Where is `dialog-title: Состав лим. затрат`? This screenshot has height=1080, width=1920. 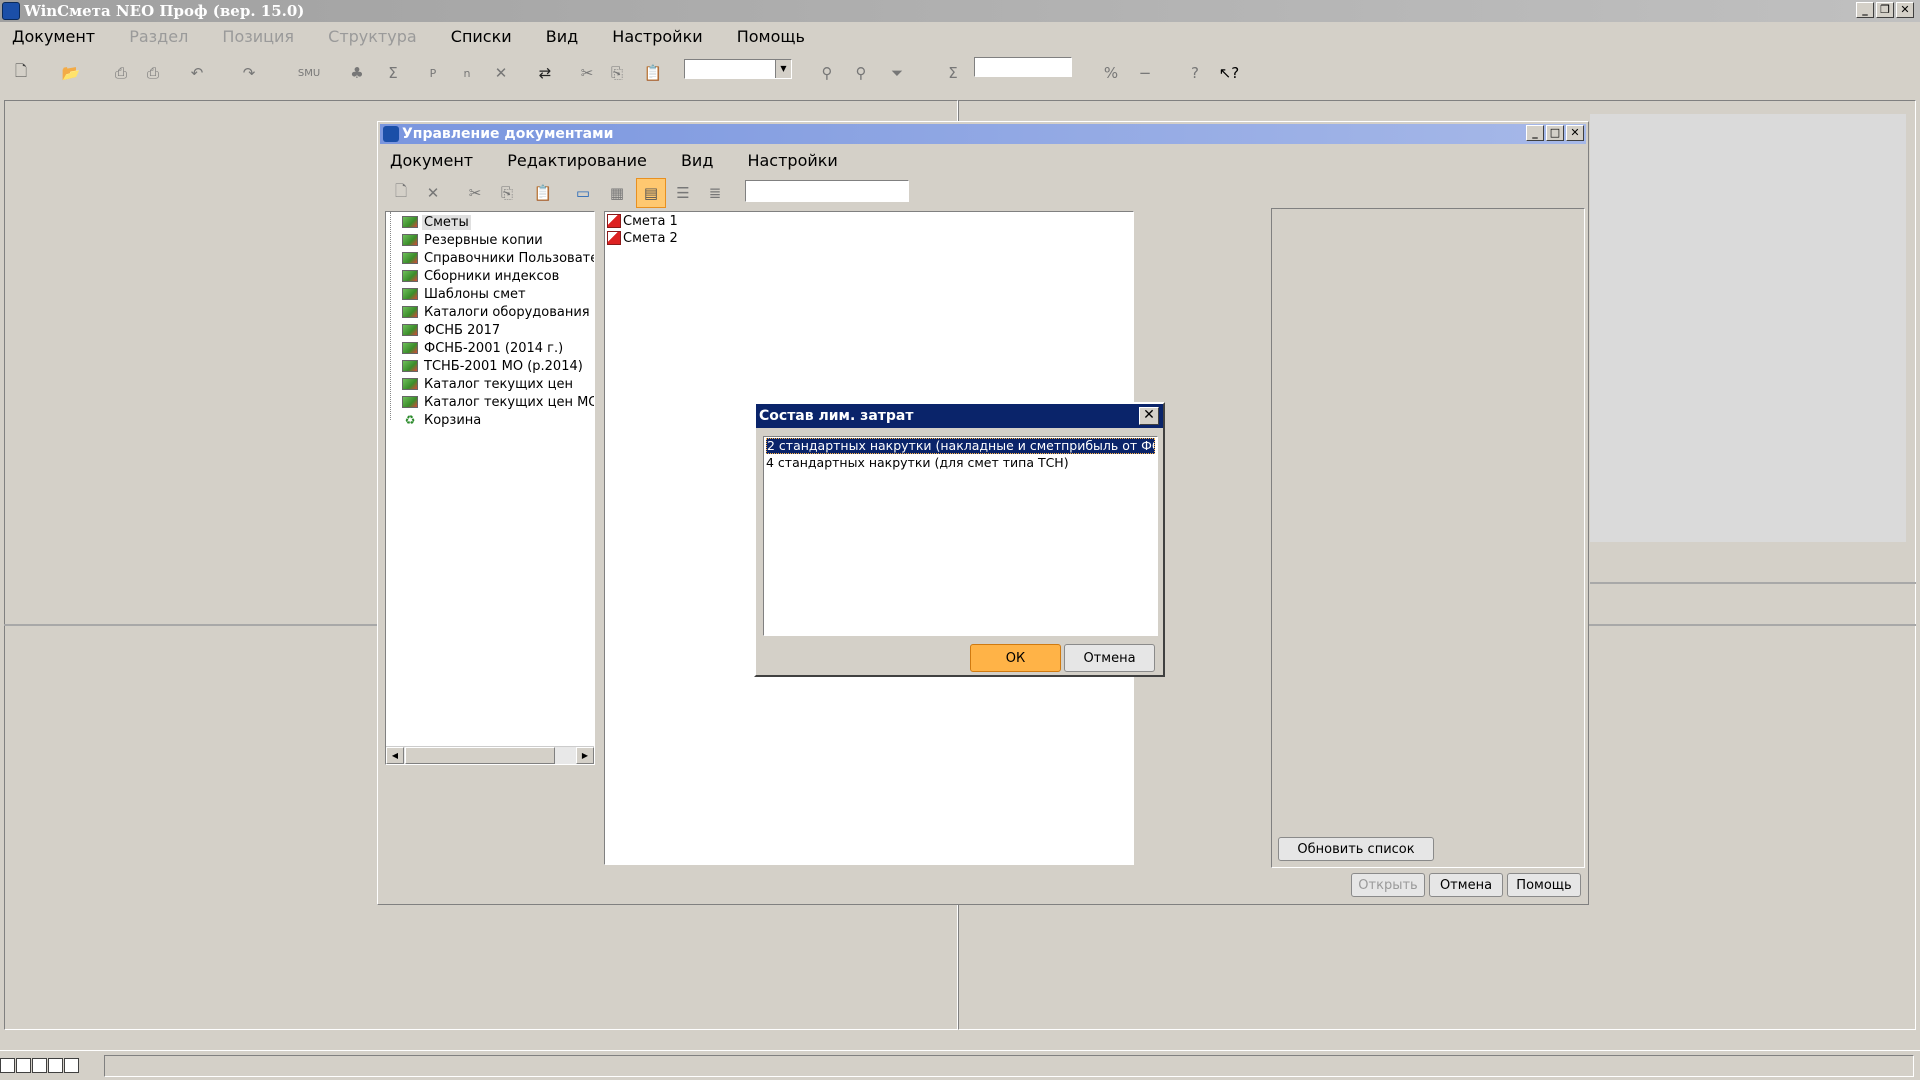 dialog-title: Состав лим. затрат is located at coordinates (836, 416).